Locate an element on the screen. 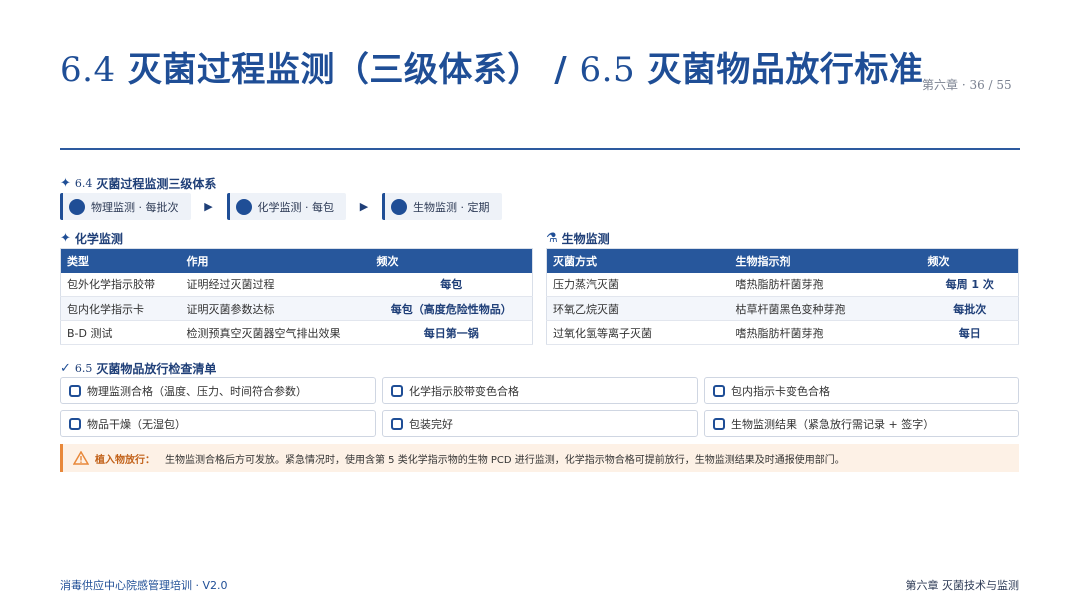 The width and height of the screenshot is (1080, 608). title-divider is located at coordinates (540, 149).